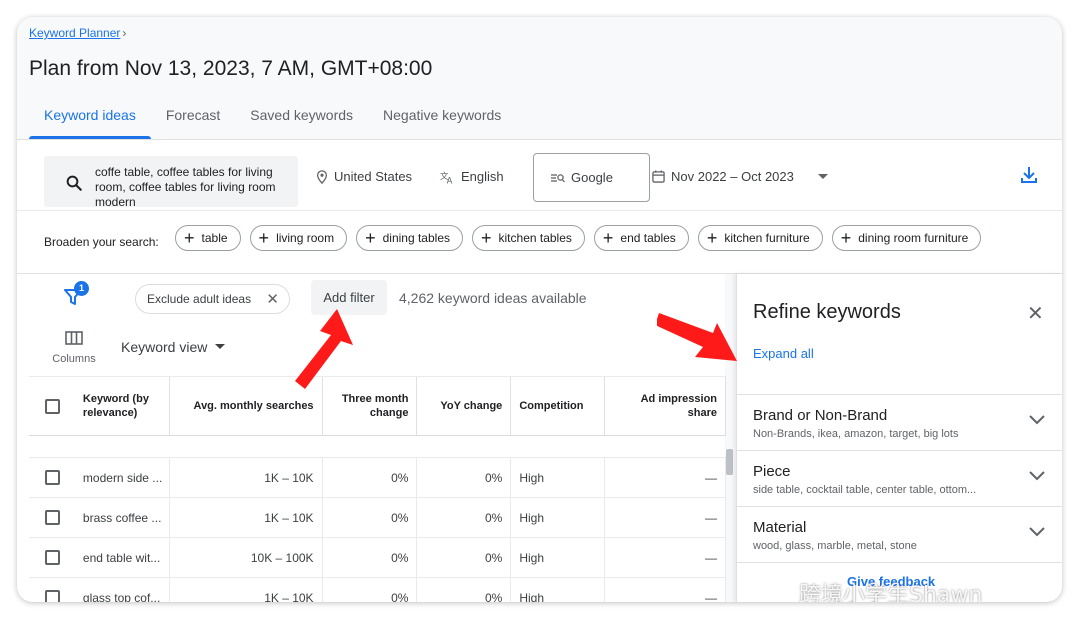 This screenshot has height=620, width=1080. Describe the element at coordinates (442, 122) in the screenshot. I see `tab-negative-keywords: Negative keywords` at that location.